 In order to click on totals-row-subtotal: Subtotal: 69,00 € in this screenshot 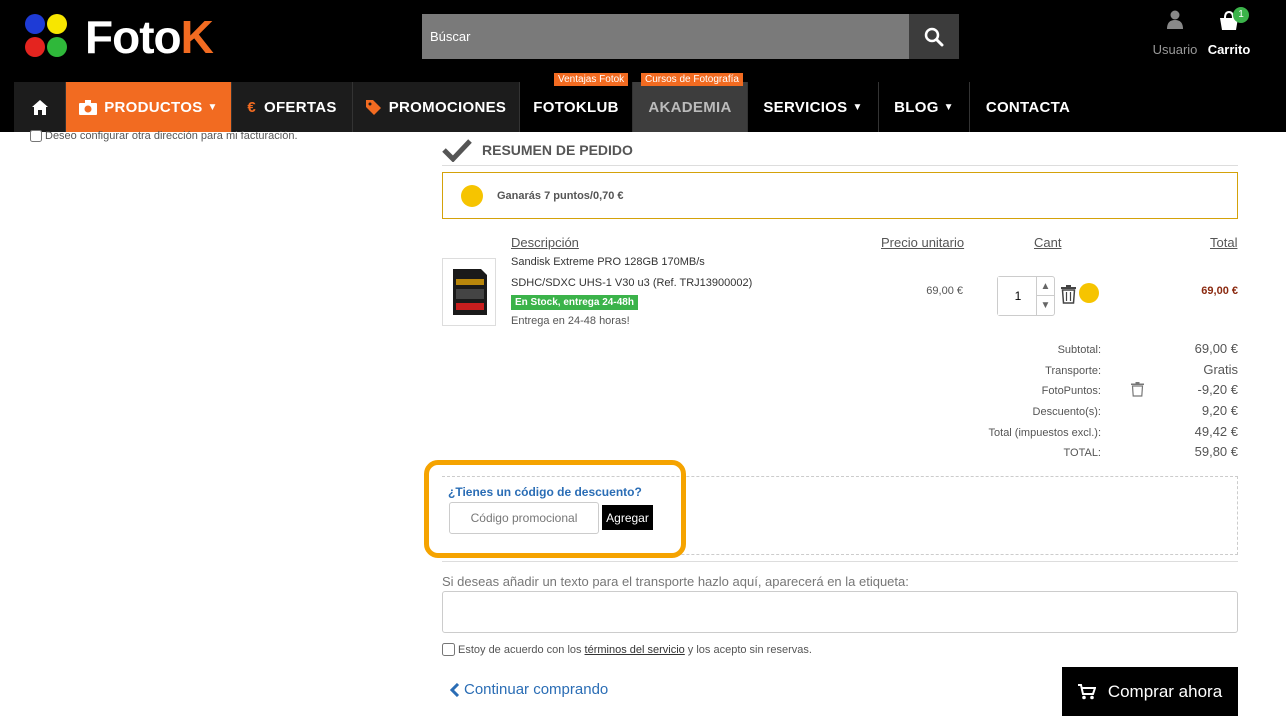, I will do `click(1147, 348)`.